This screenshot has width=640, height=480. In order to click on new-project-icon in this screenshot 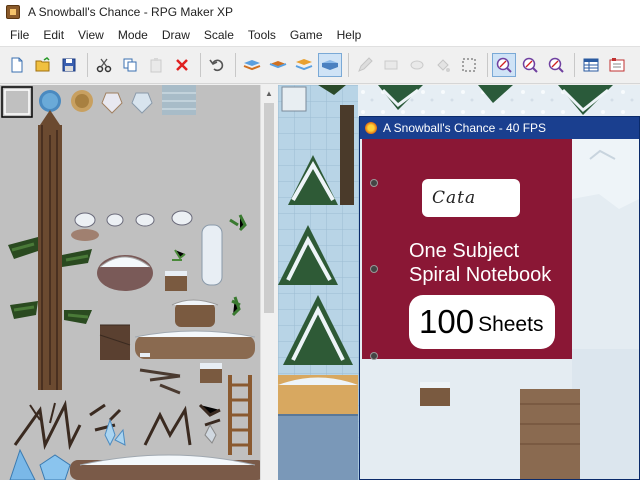, I will do `click(17, 65)`.